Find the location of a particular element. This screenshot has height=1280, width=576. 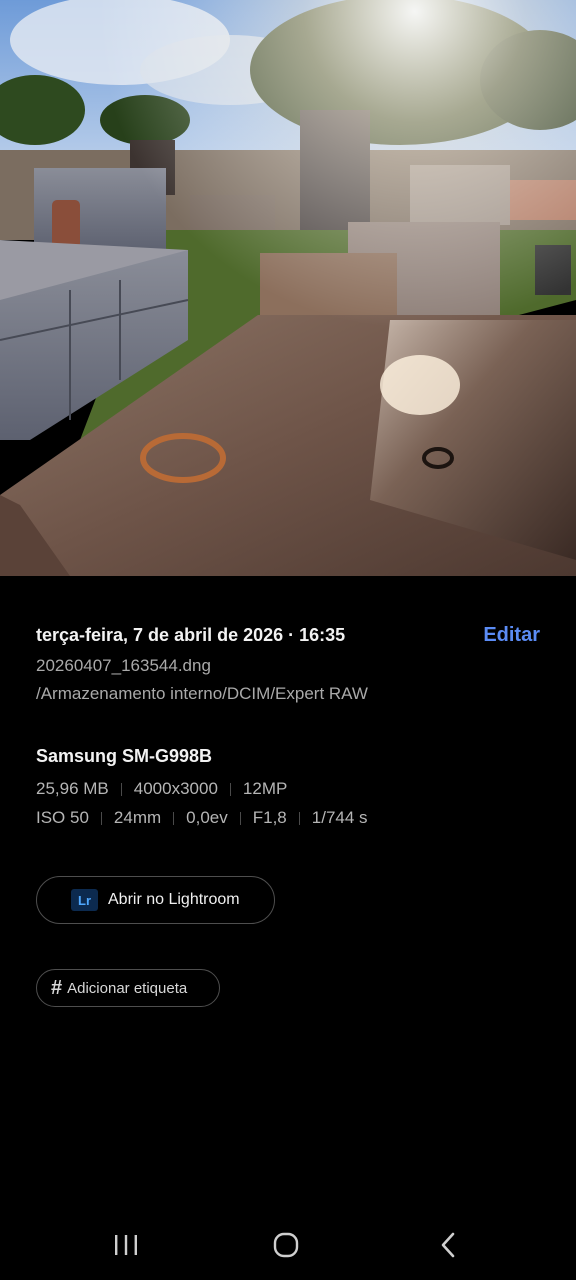

add-tag-label: Adicionar etiqueta is located at coordinates (127, 988).